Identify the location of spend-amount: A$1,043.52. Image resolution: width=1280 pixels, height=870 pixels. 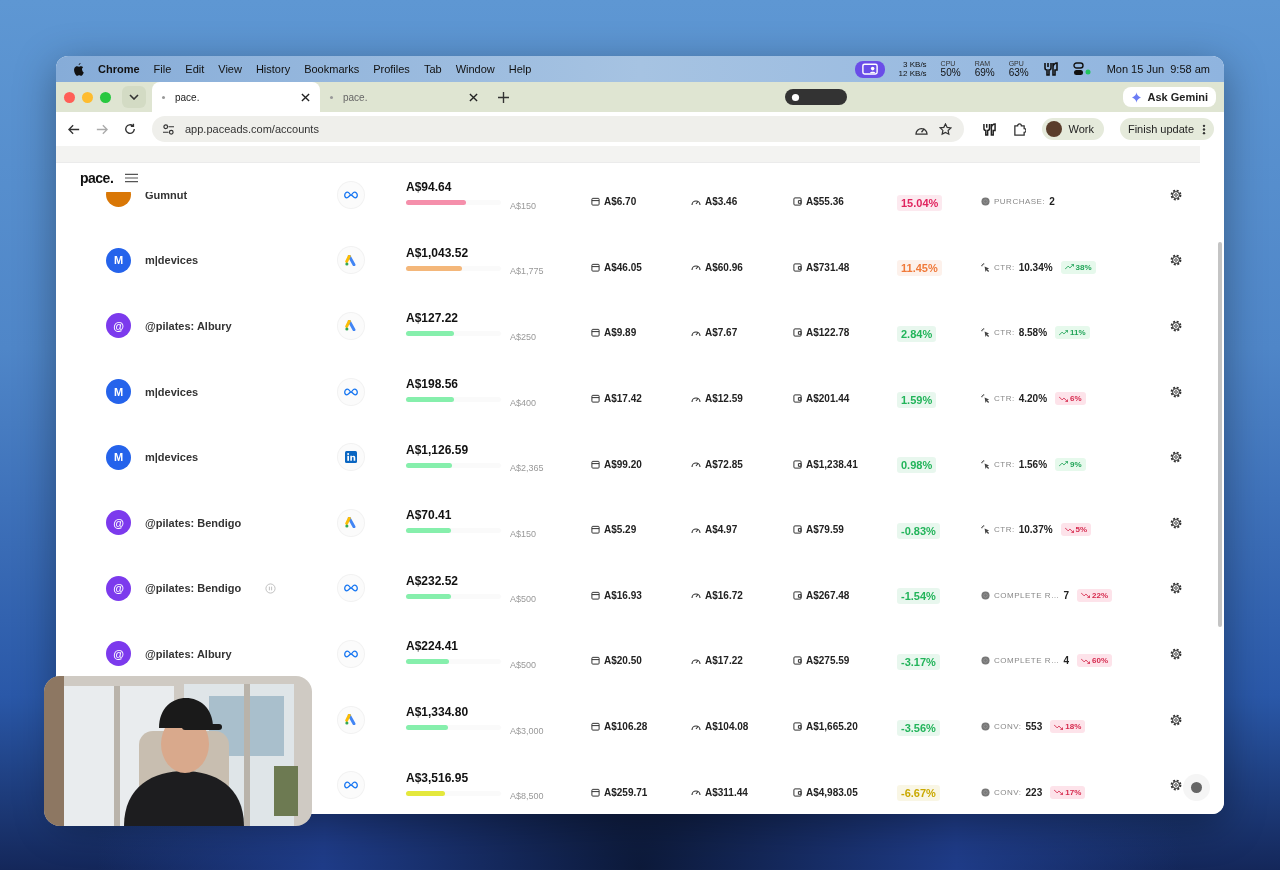
(437, 252).